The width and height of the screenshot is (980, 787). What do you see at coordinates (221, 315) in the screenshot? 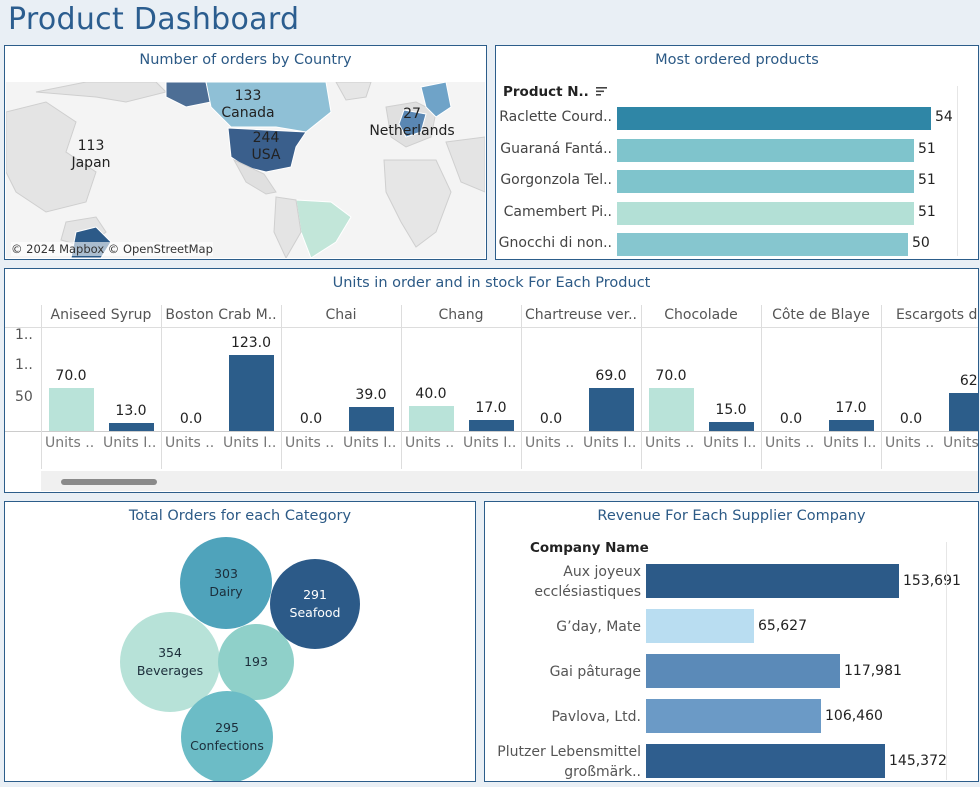
I see `product-column-label: Boston Crab M..` at bounding box center [221, 315].